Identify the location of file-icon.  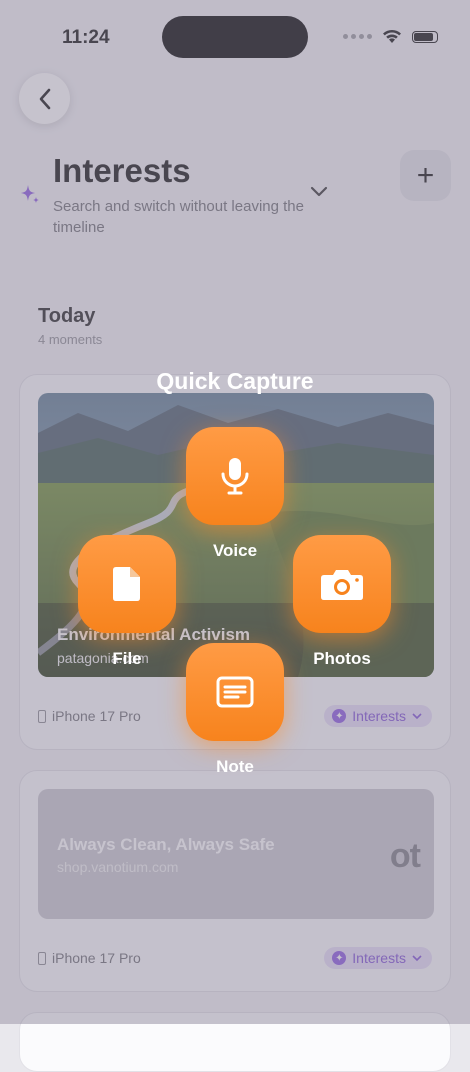
(126, 584).